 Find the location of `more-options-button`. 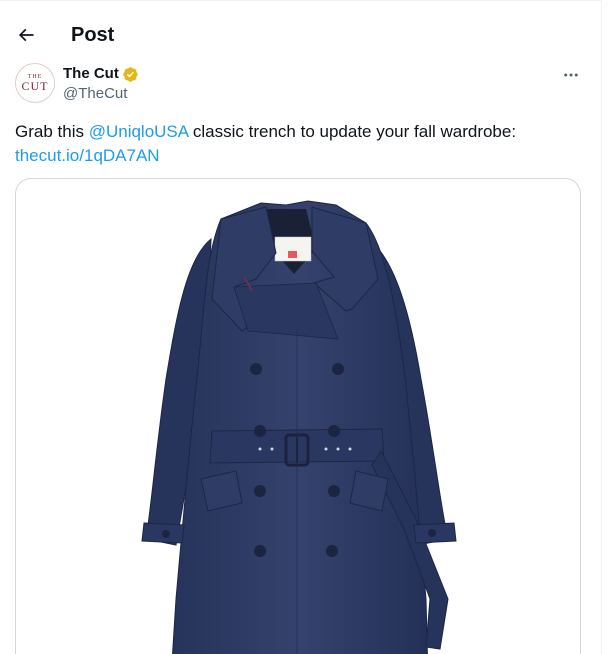

more-options-button is located at coordinates (571, 75).